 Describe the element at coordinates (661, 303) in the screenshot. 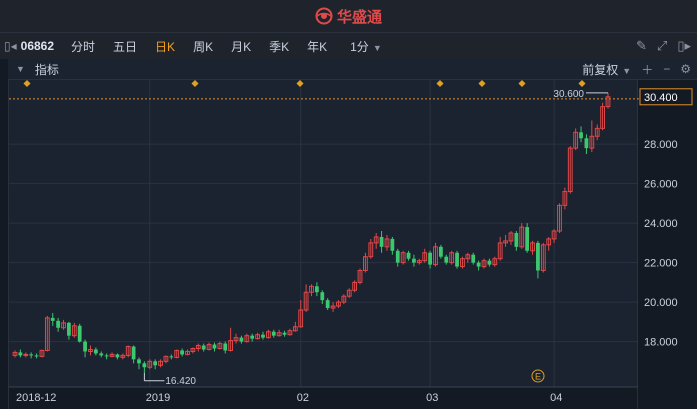

I see `price-tick-label: 20.000` at that location.